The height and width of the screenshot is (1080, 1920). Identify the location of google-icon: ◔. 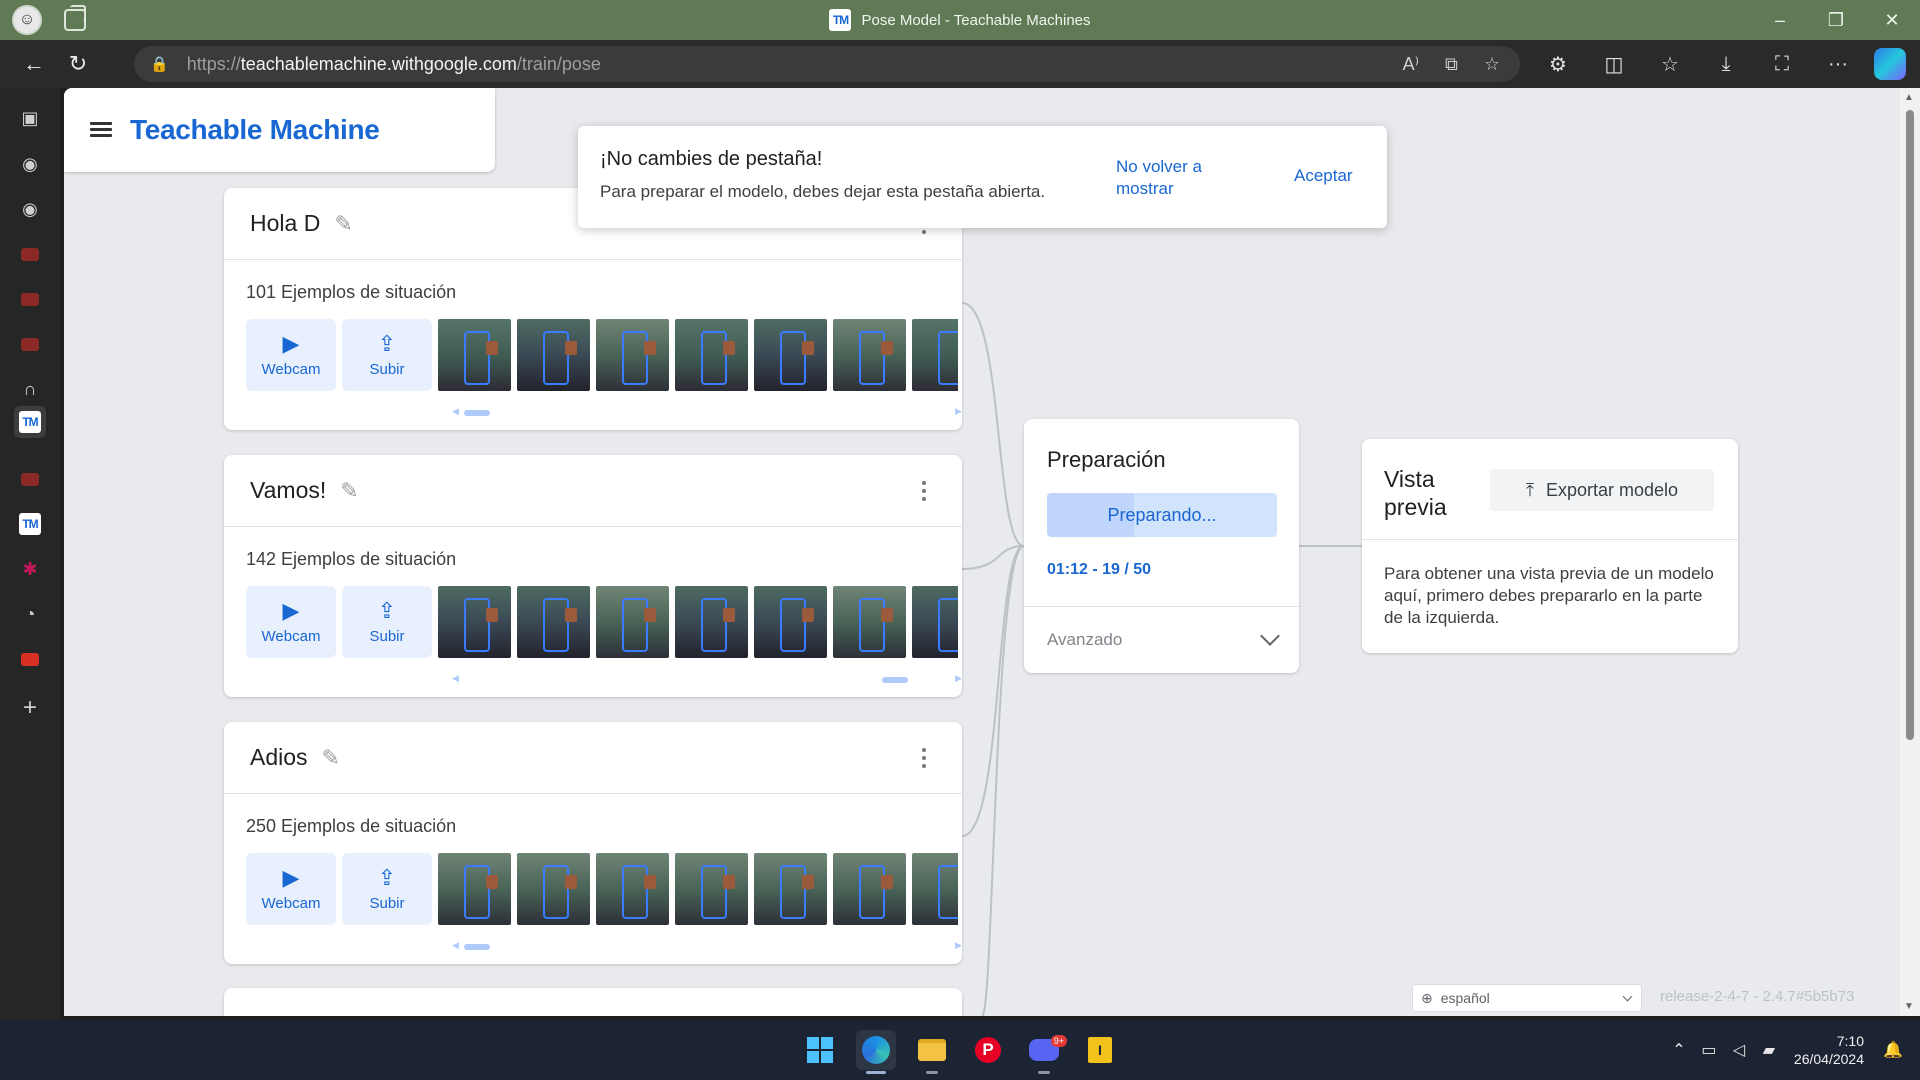
(30, 614).